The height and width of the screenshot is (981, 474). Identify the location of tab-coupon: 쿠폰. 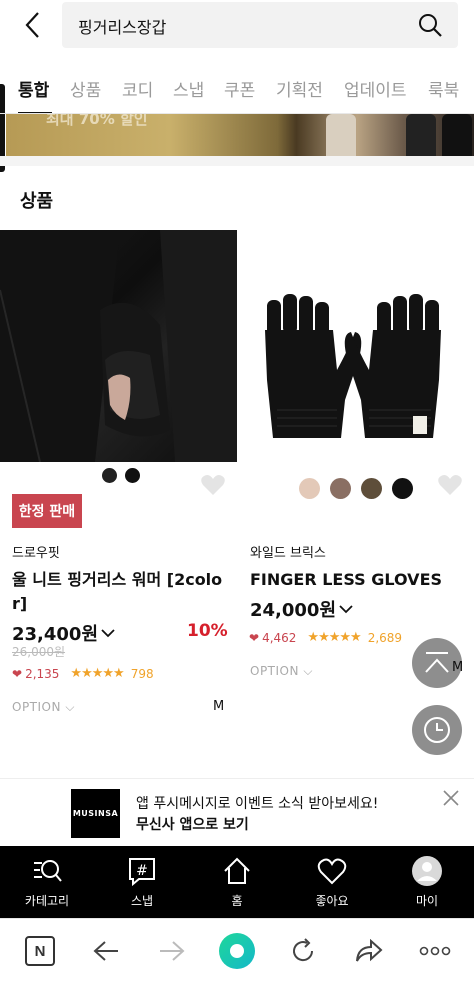
(239, 88).